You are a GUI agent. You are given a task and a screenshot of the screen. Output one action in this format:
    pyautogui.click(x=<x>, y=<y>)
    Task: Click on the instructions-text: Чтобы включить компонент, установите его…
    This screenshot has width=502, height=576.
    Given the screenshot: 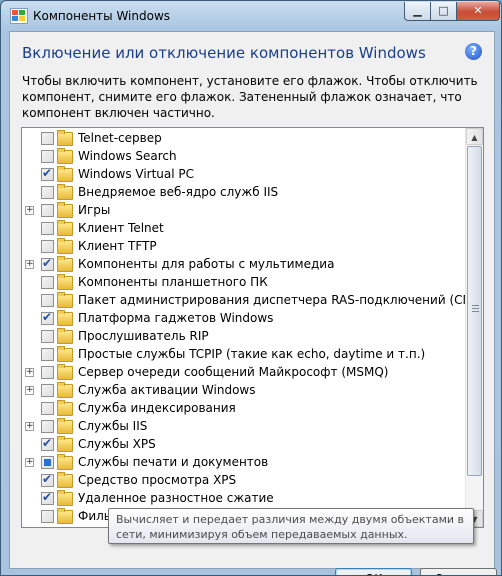 What is the action you would take?
    pyautogui.click(x=250, y=97)
    